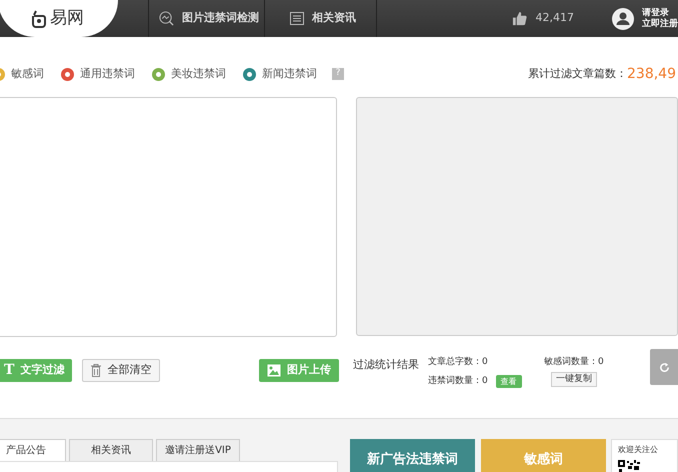 This screenshot has height=472, width=678. I want to click on category-tile: 新广告法违禁词, so click(412, 455).